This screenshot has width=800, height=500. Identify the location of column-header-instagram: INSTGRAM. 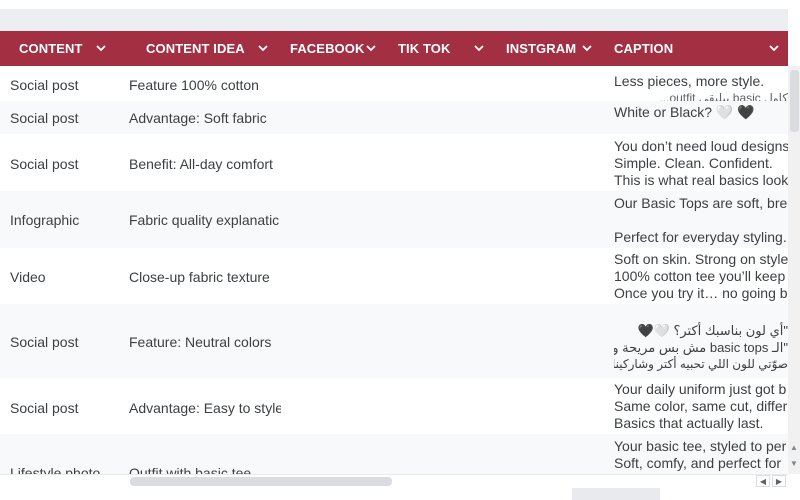
(541, 48).